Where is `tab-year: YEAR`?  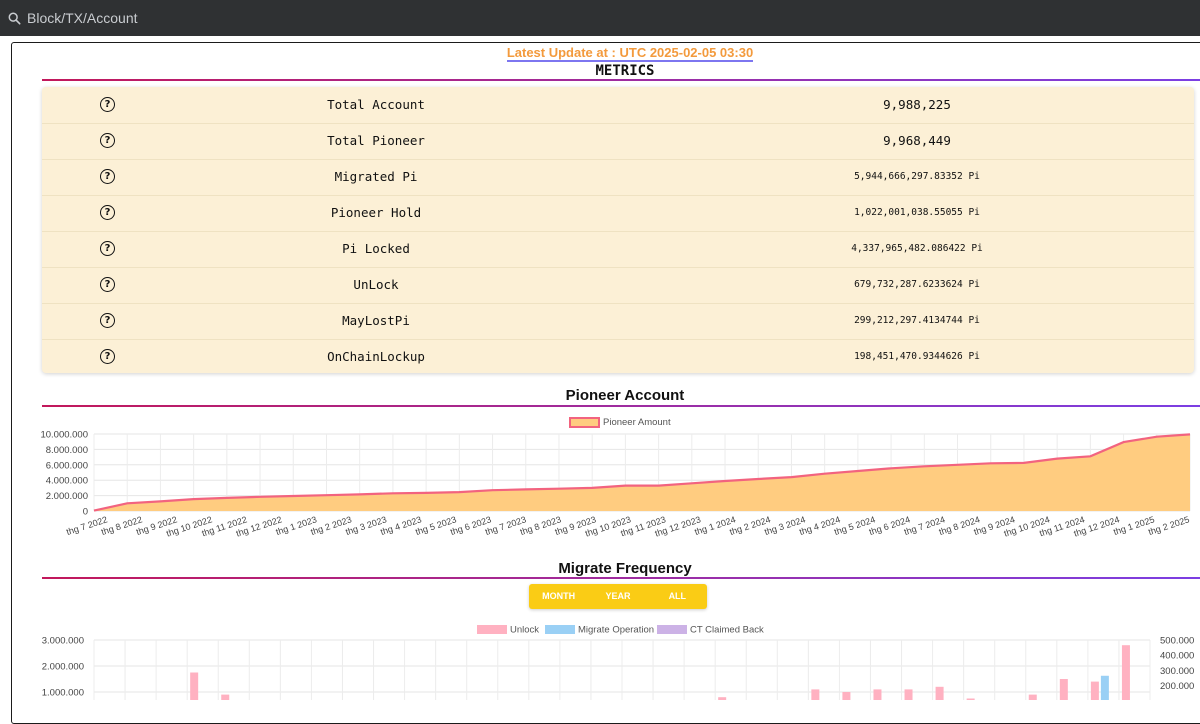
tab-year: YEAR is located at coordinates (617, 596).